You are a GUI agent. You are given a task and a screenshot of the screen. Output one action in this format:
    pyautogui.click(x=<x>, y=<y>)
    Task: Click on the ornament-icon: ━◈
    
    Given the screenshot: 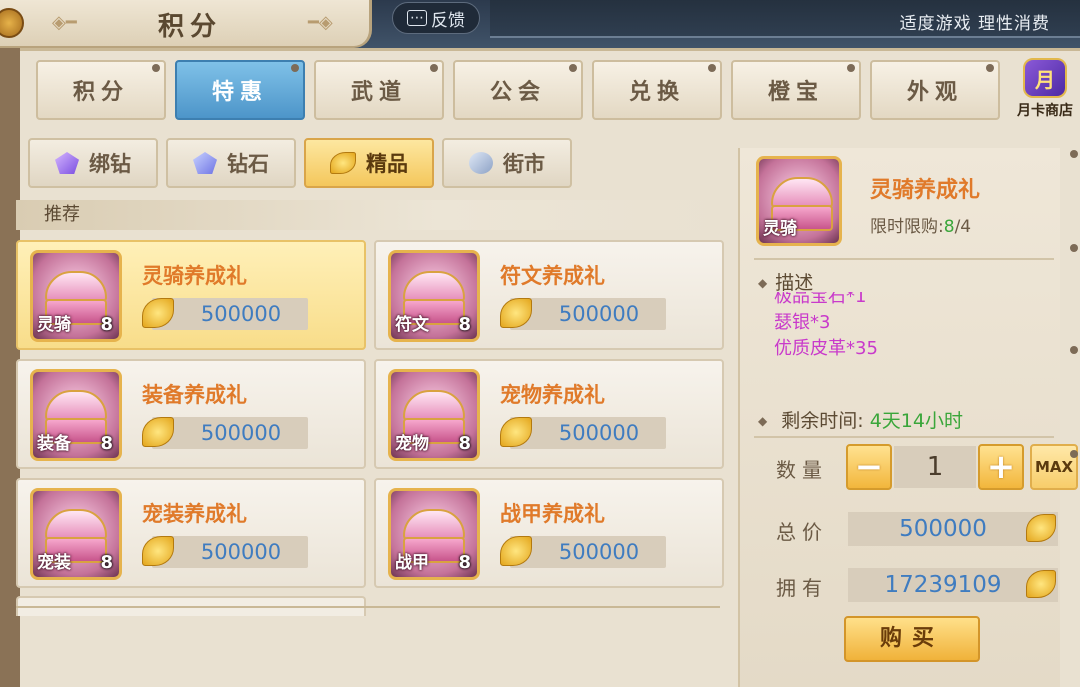 What is the action you would take?
    pyautogui.click(x=320, y=22)
    